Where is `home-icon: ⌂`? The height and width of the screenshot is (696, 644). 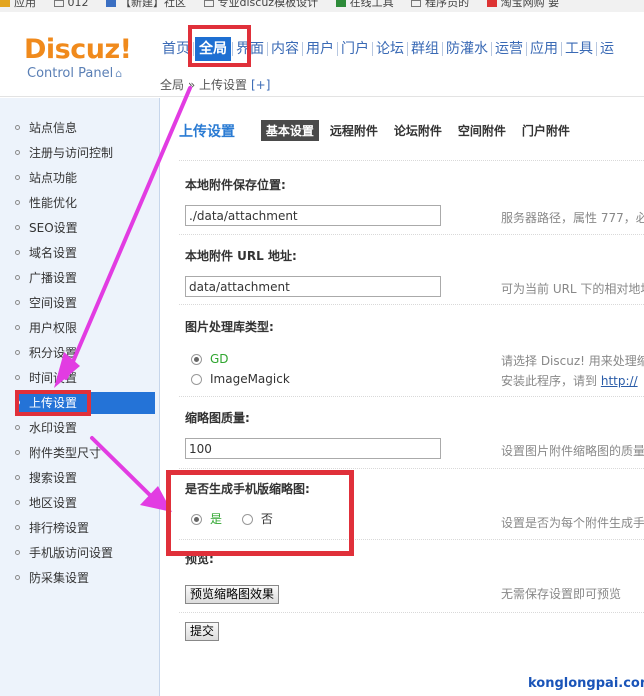 home-icon: ⌂ is located at coordinates (118, 73).